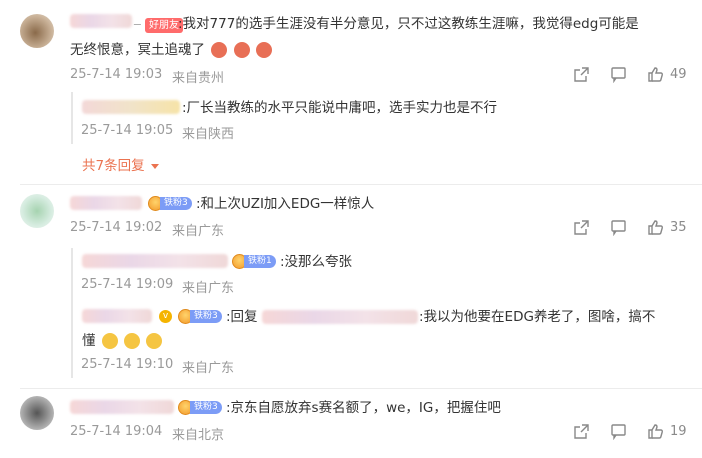 Image resolution: width=702 pixels, height=458 pixels. I want to click on like-count: 35, so click(678, 227).